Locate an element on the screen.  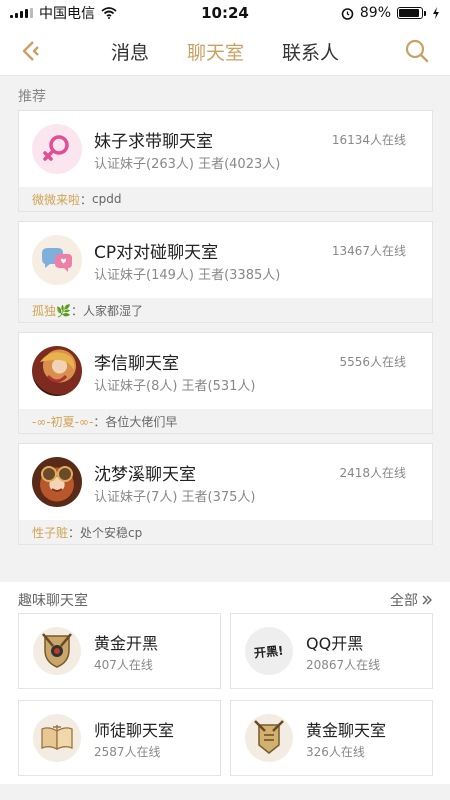
tab-contacts: 联系人 is located at coordinates (310, 51).